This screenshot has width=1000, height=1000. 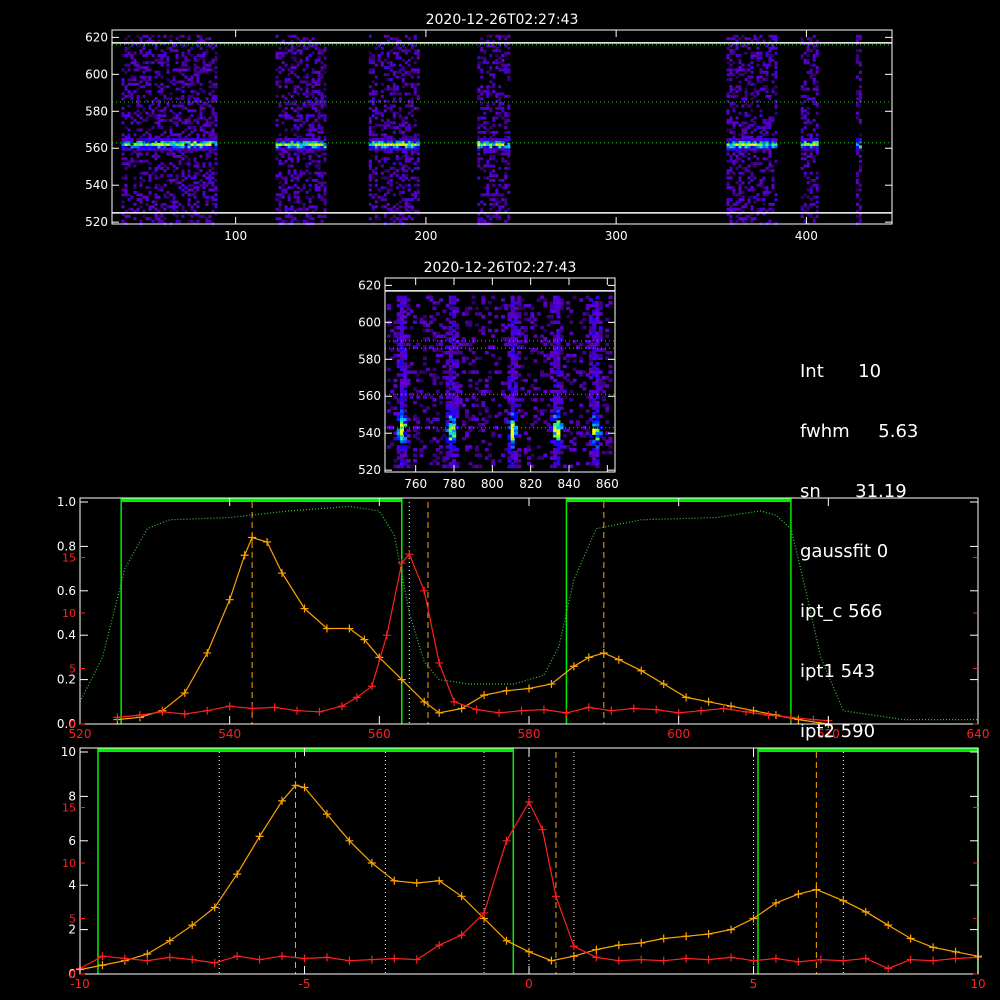 I want to click on line-ytick-label-red: 0, so click(x=72, y=724).